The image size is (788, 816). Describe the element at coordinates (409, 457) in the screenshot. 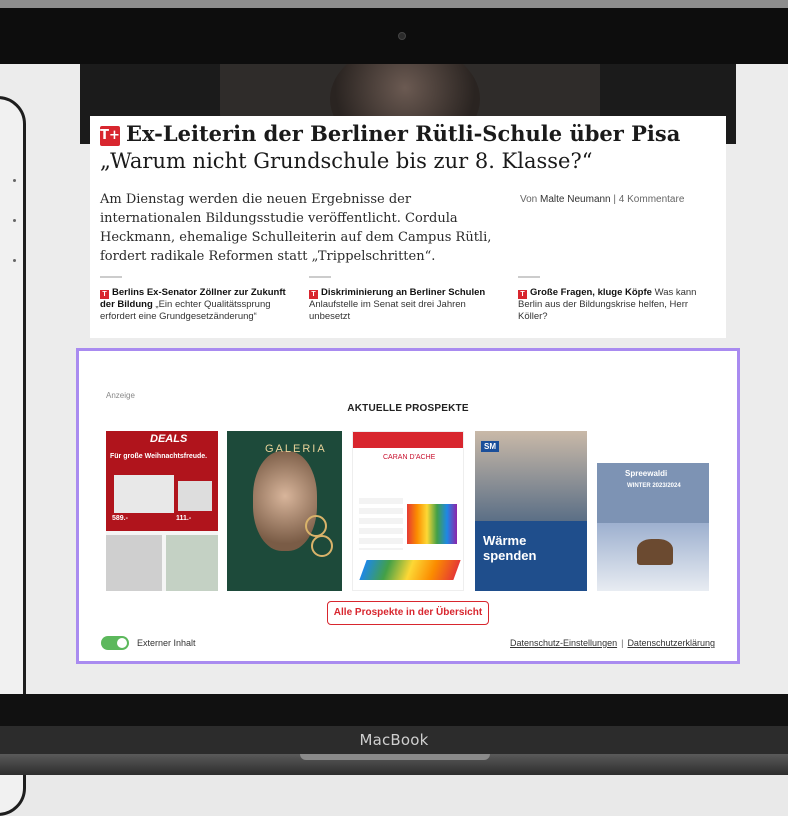

I see `carandache-logo: CARAN D'ACHE` at that location.